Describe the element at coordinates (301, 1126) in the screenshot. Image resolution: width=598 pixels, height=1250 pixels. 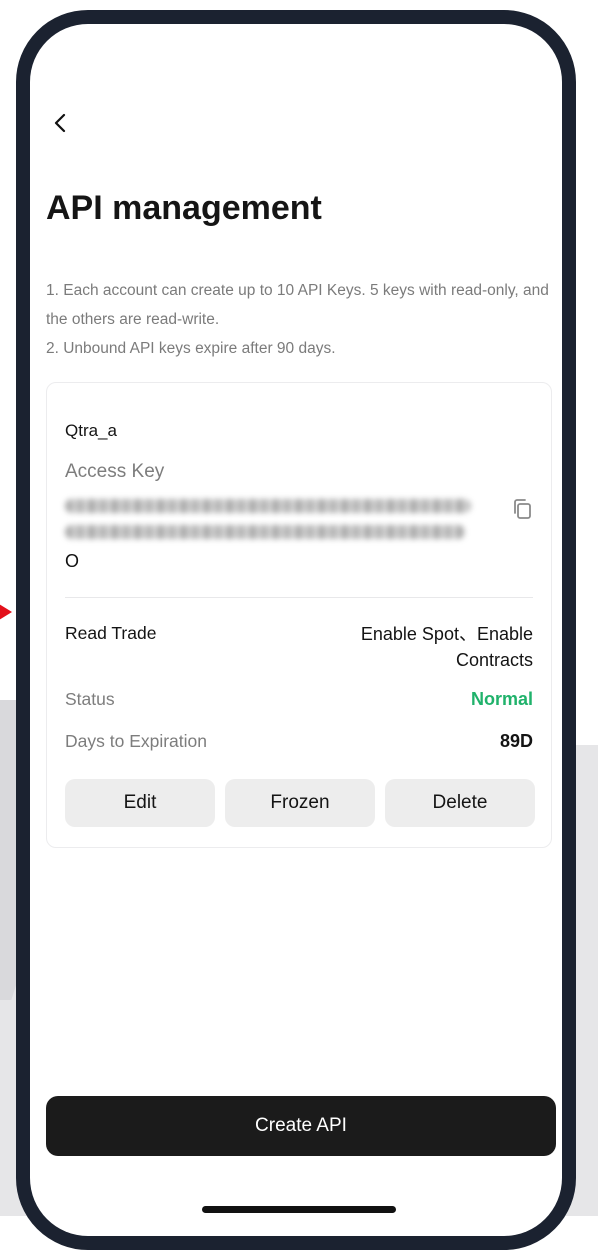
I see `create-api-button: Create API` at that location.